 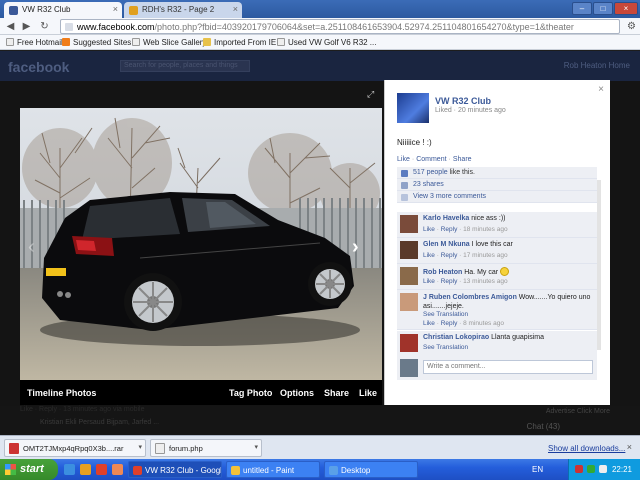 What do you see at coordinates (281, 42) in the screenshot?
I see `page-icon` at bounding box center [281, 42].